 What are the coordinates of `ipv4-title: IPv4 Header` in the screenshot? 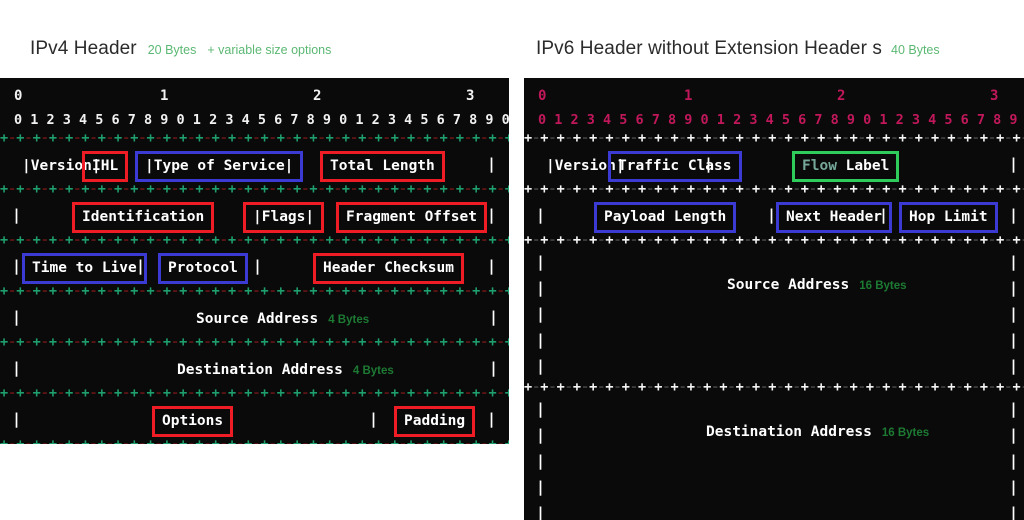 It's located at (83, 48).